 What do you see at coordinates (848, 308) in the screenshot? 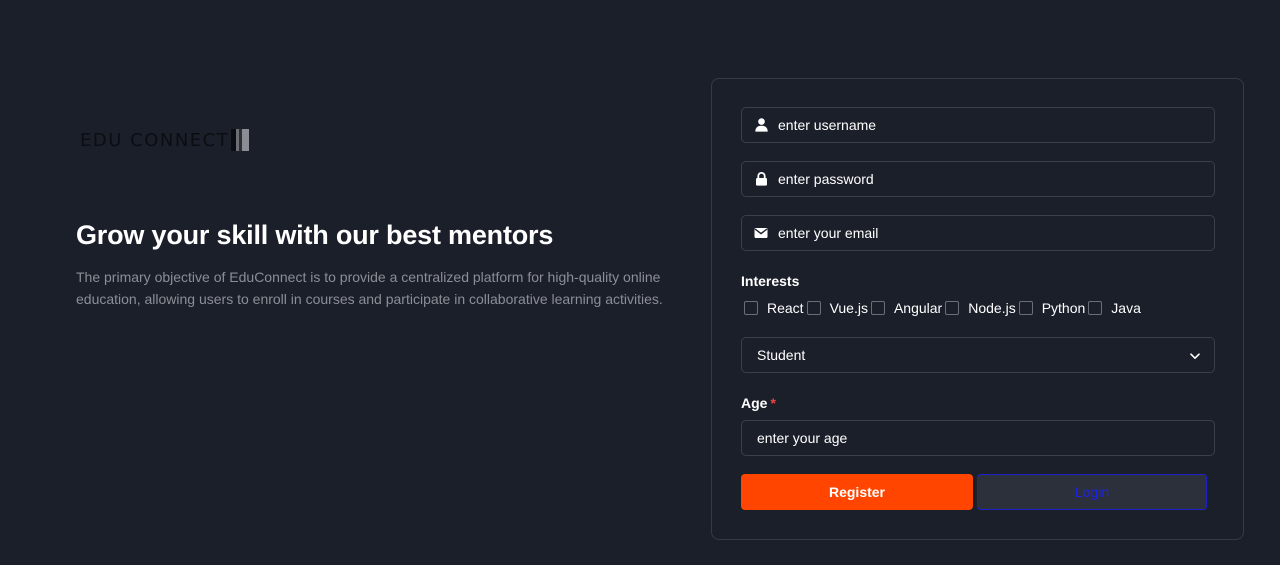
I see `interest-label: Vue.js` at bounding box center [848, 308].